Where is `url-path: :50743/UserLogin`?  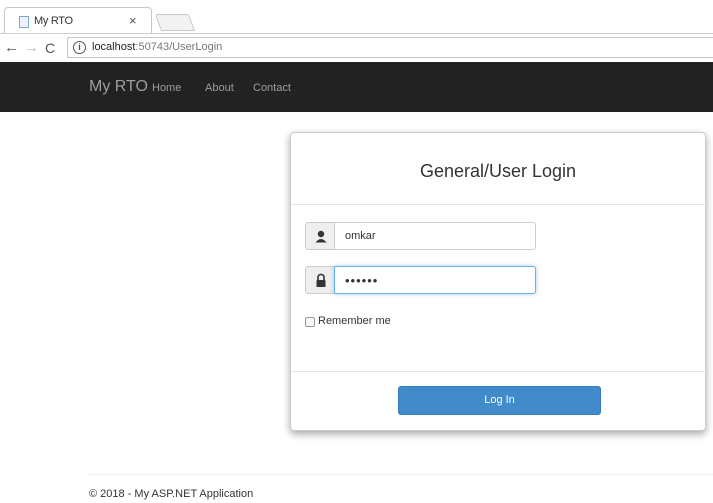
url-path: :50743/UserLogin is located at coordinates (179, 47).